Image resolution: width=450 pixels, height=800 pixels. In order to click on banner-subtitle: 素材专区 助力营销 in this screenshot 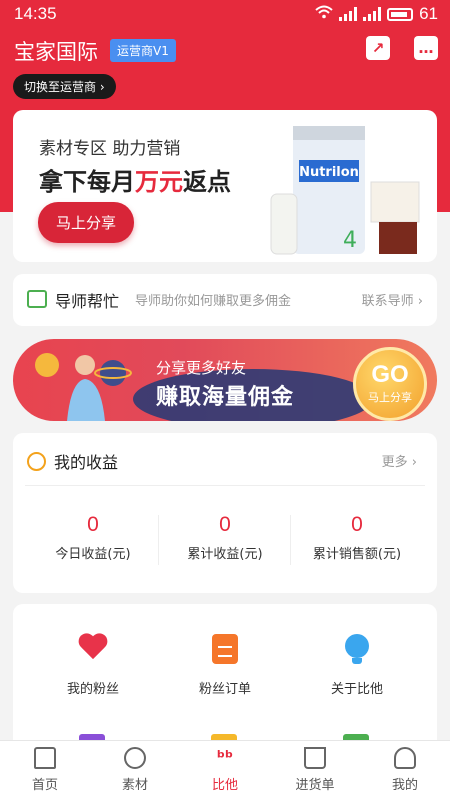, I will do `click(110, 149)`.